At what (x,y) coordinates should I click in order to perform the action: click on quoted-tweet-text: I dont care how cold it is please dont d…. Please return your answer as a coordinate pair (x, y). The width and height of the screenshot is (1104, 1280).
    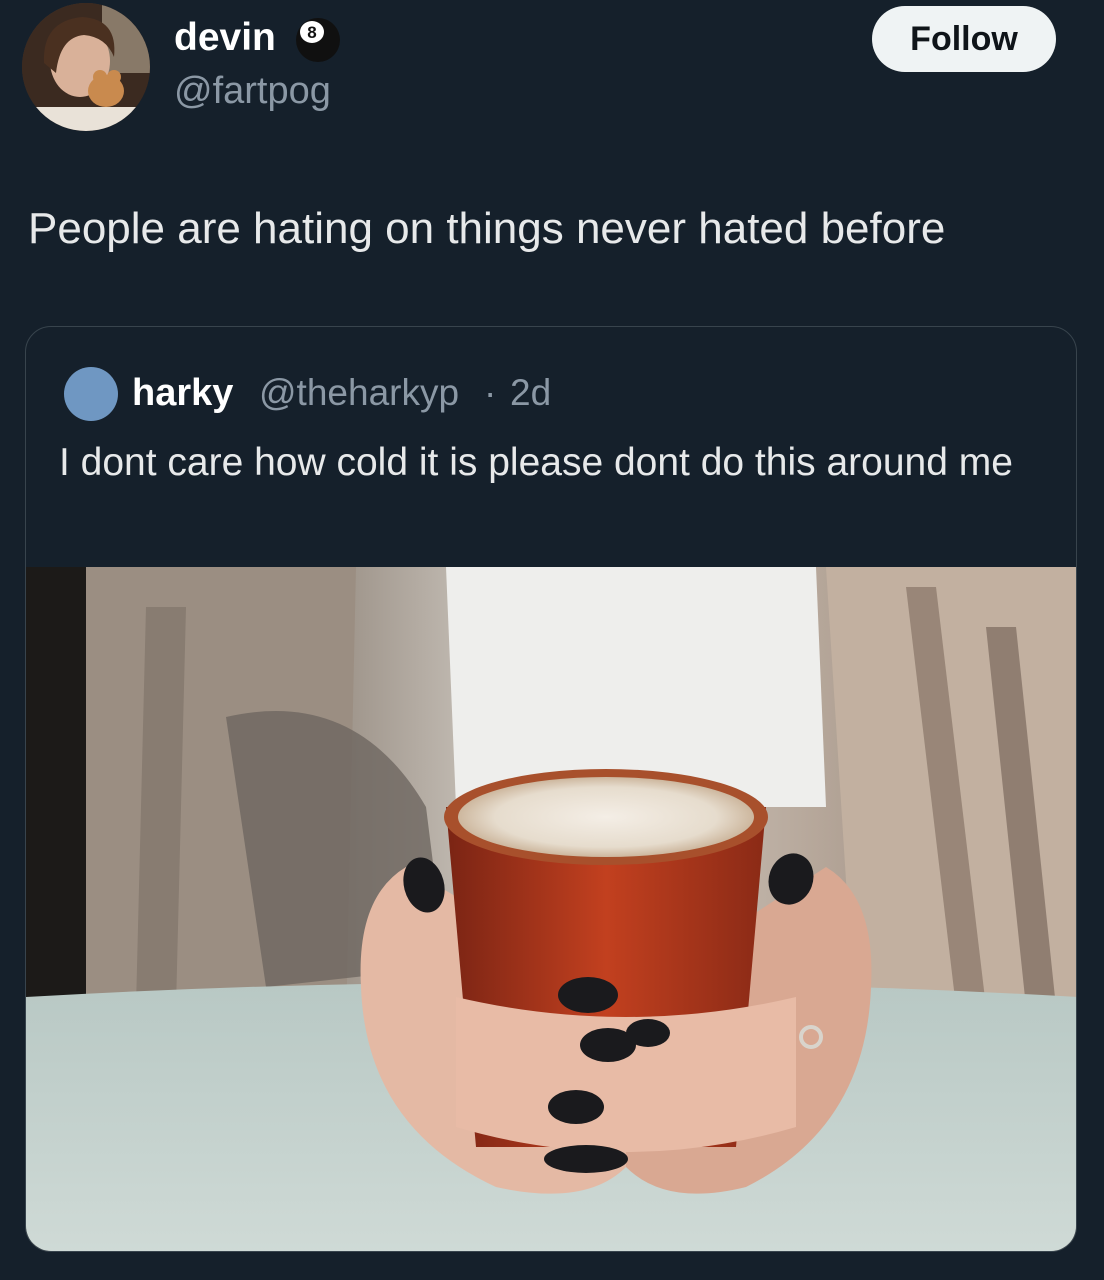
    Looking at the image, I should click on (536, 462).